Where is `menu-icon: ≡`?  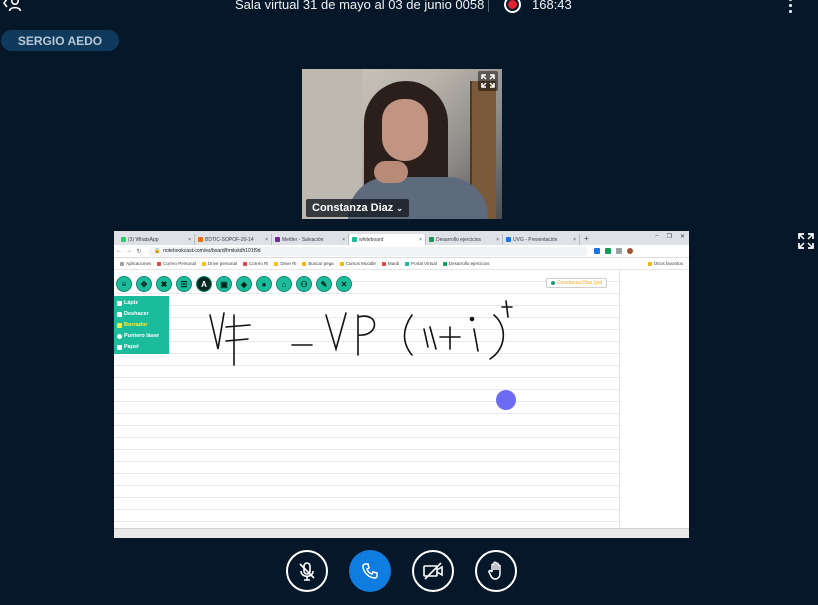
menu-icon: ≡ is located at coordinates (124, 284).